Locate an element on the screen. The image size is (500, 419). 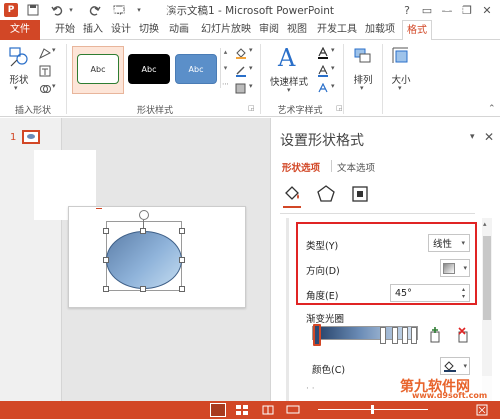
quick-styles-dropdown-icon: ▾ is located at coordinates (289, 90).